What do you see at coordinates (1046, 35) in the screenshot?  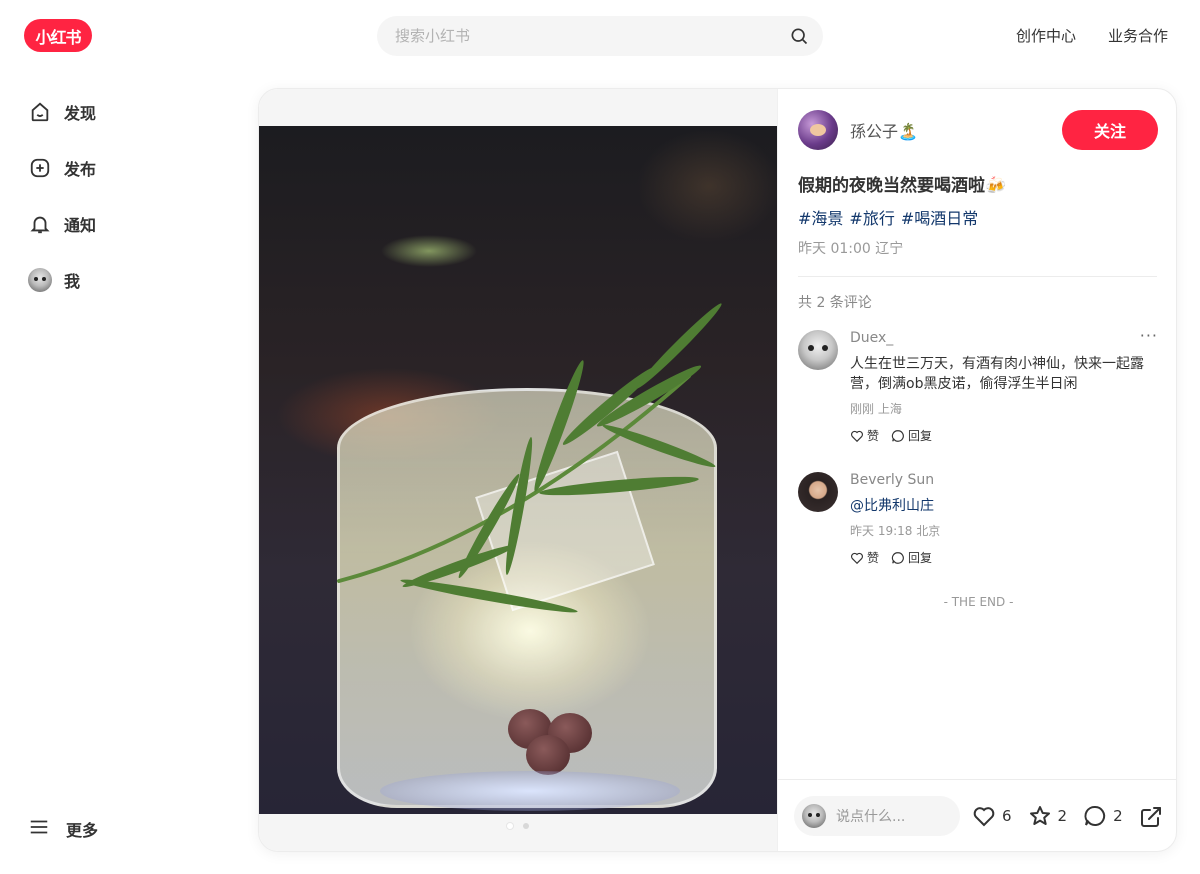 I see `creator-center-link: 创作中心` at bounding box center [1046, 35].